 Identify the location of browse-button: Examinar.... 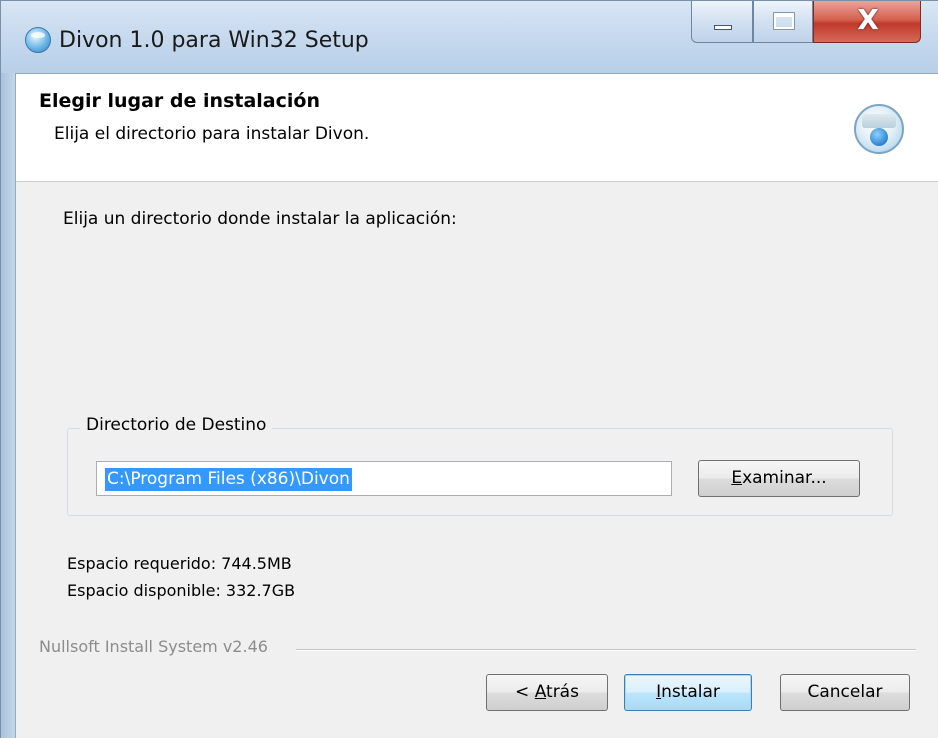
(779, 478).